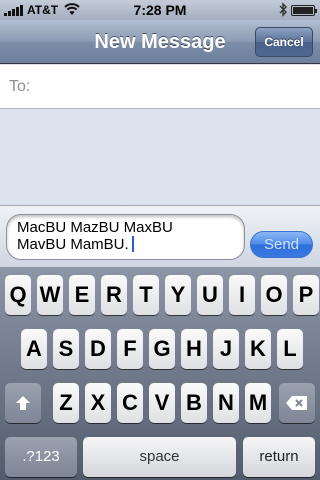 Image resolution: width=320 pixels, height=480 pixels. I want to click on status-time: 7:28 PM, so click(160, 10).